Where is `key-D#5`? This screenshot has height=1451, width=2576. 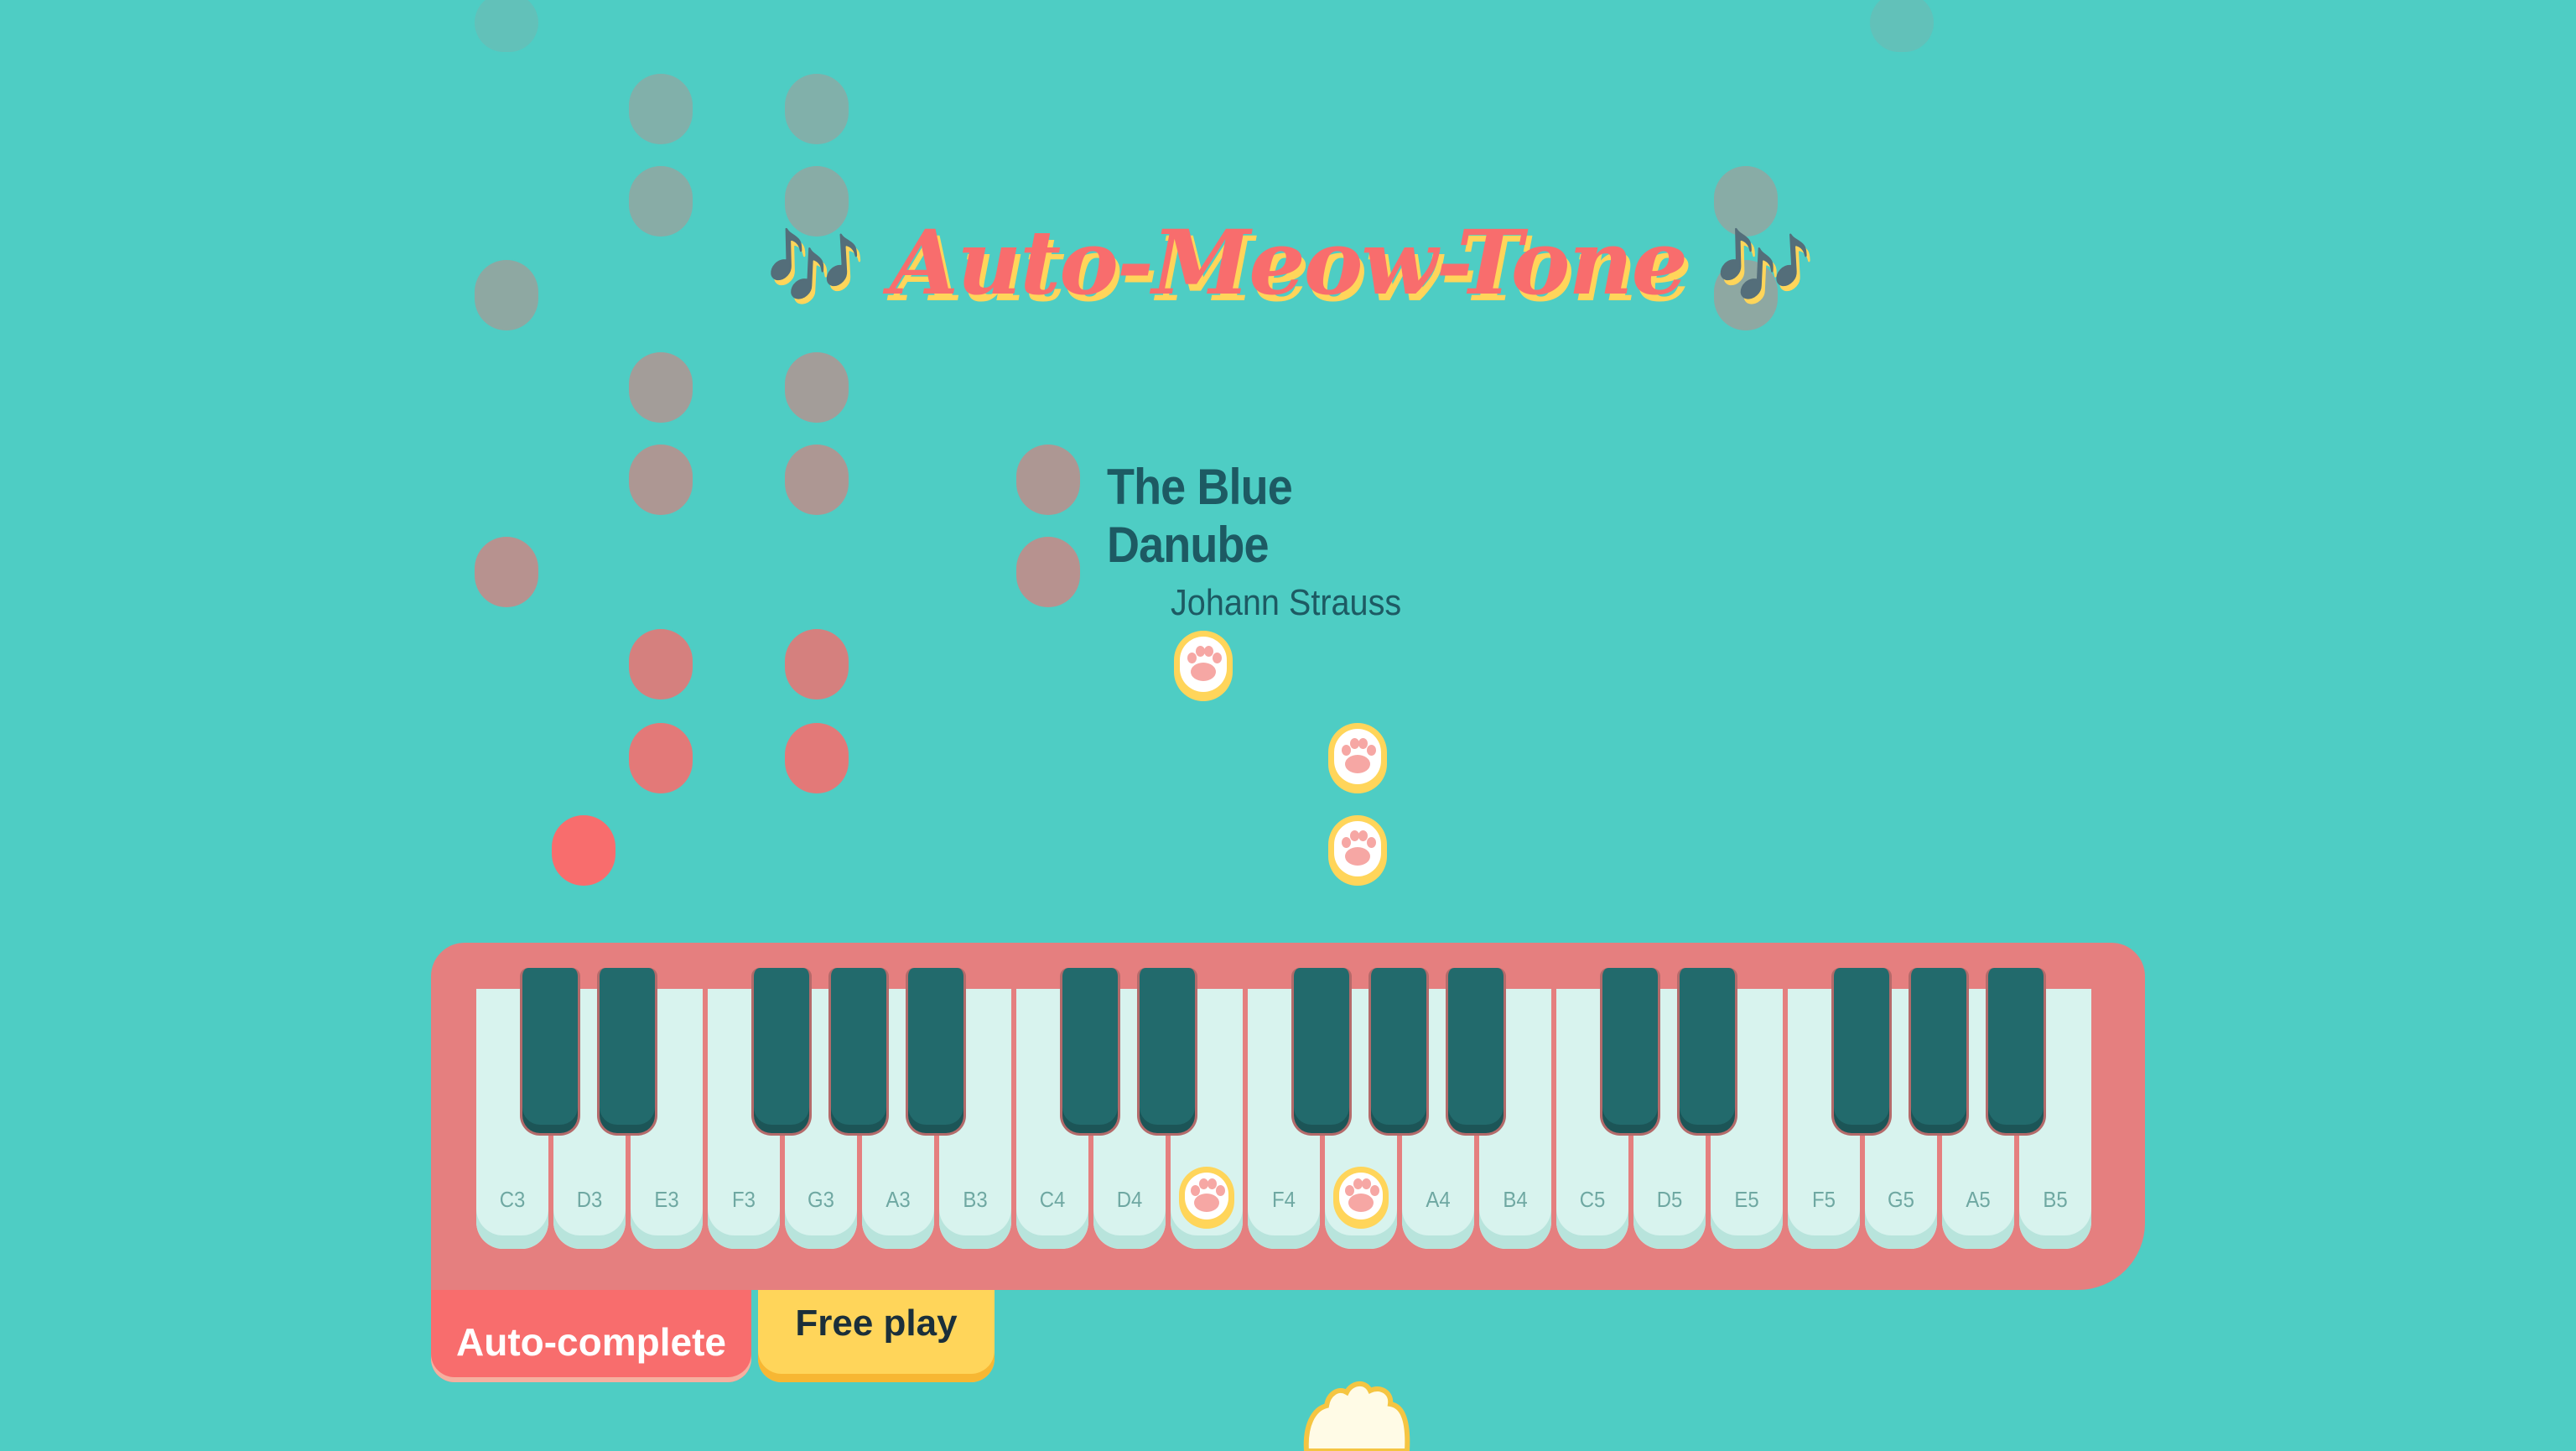 key-D#5 is located at coordinates (1707, 1052).